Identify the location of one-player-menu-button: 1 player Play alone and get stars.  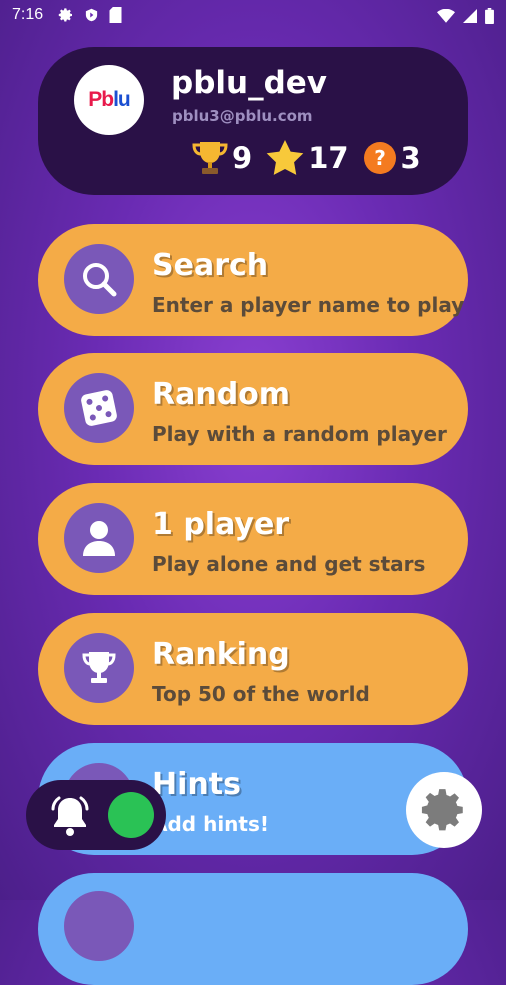
(253, 539).